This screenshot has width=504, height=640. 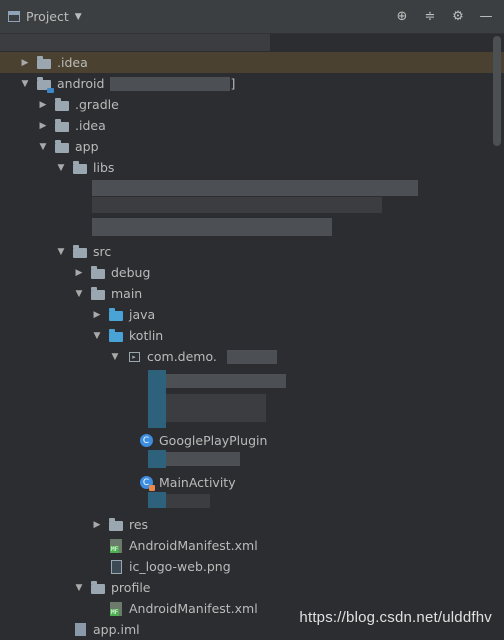 I want to click on tree-item-manifest: MF AndroidManifest.xml, so click(x=252, y=545).